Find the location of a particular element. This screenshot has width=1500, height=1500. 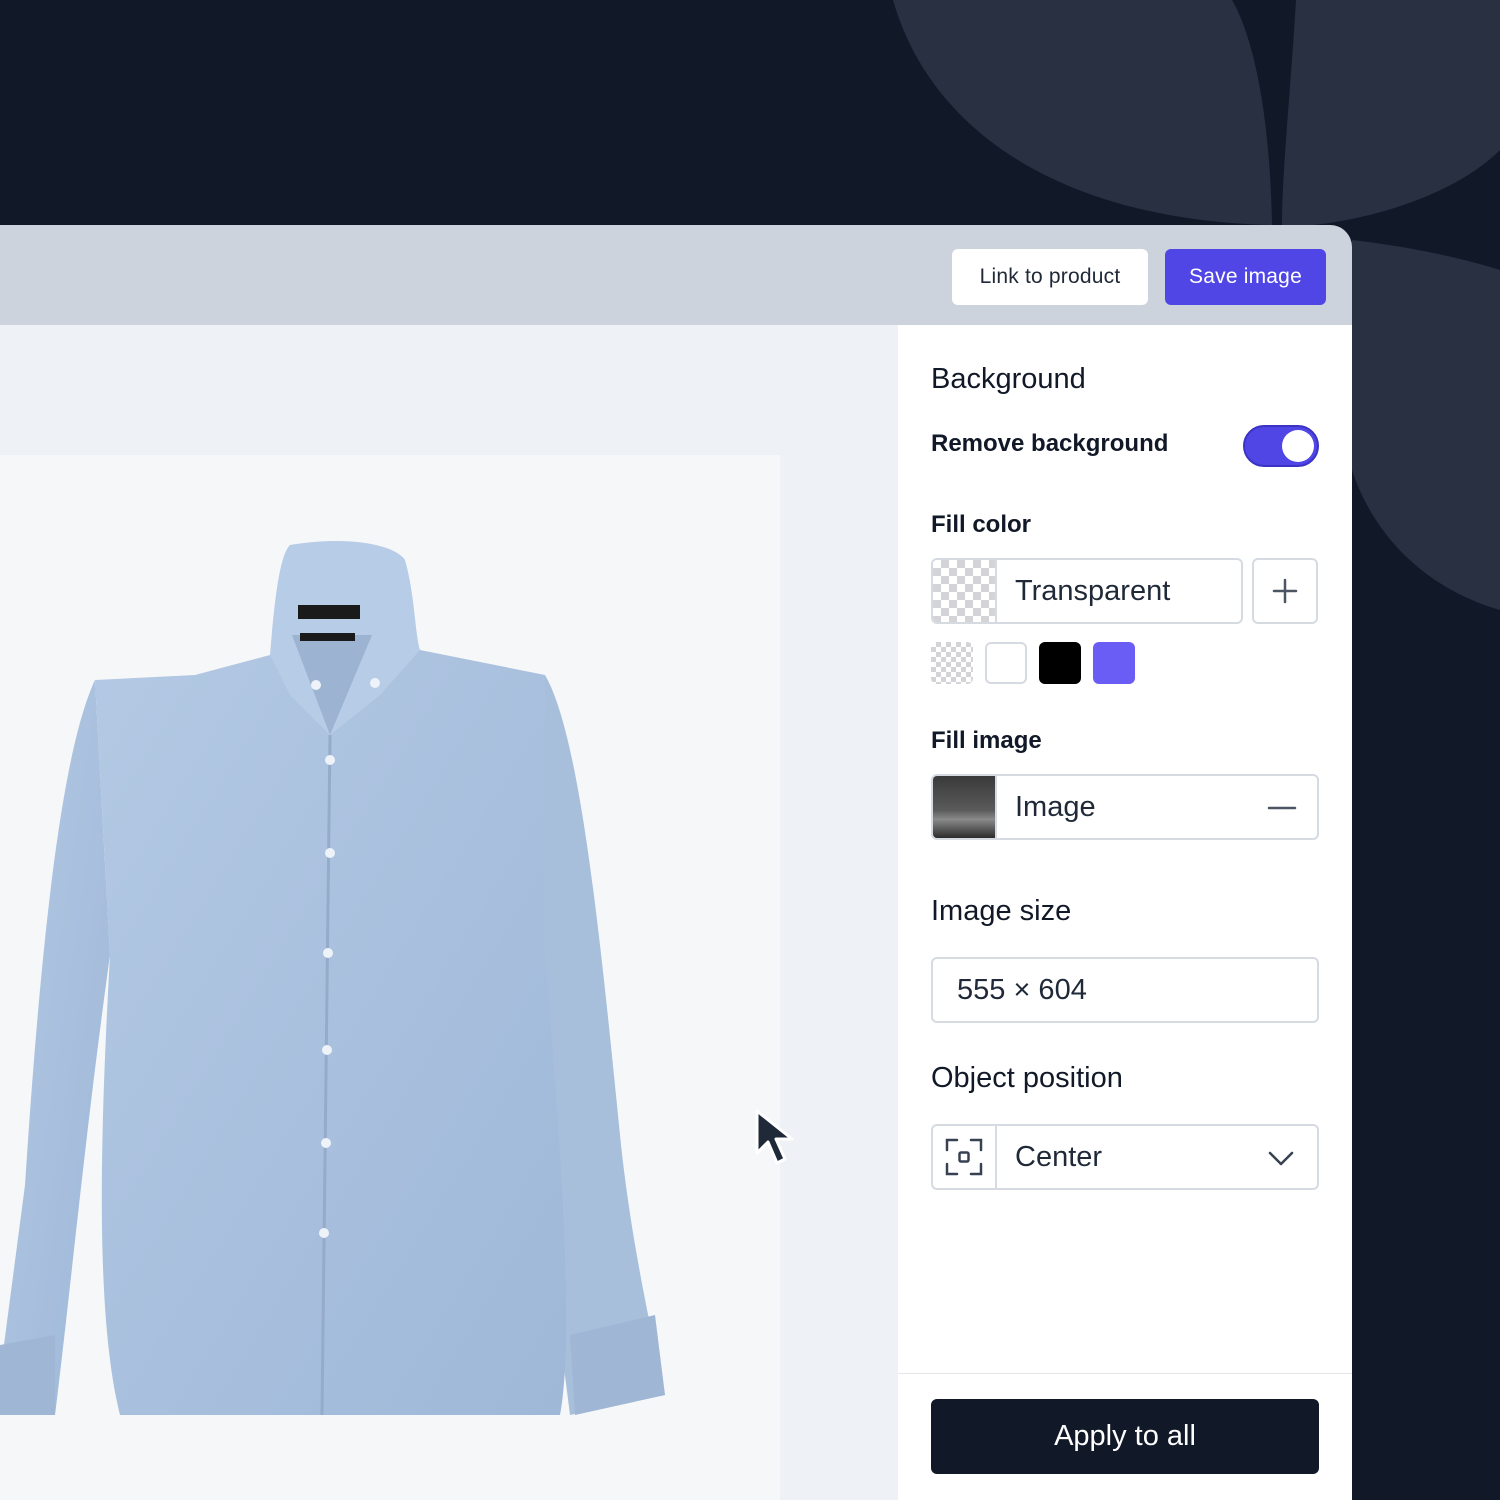

fill-color-field: Transparent is located at coordinates (1087, 591).